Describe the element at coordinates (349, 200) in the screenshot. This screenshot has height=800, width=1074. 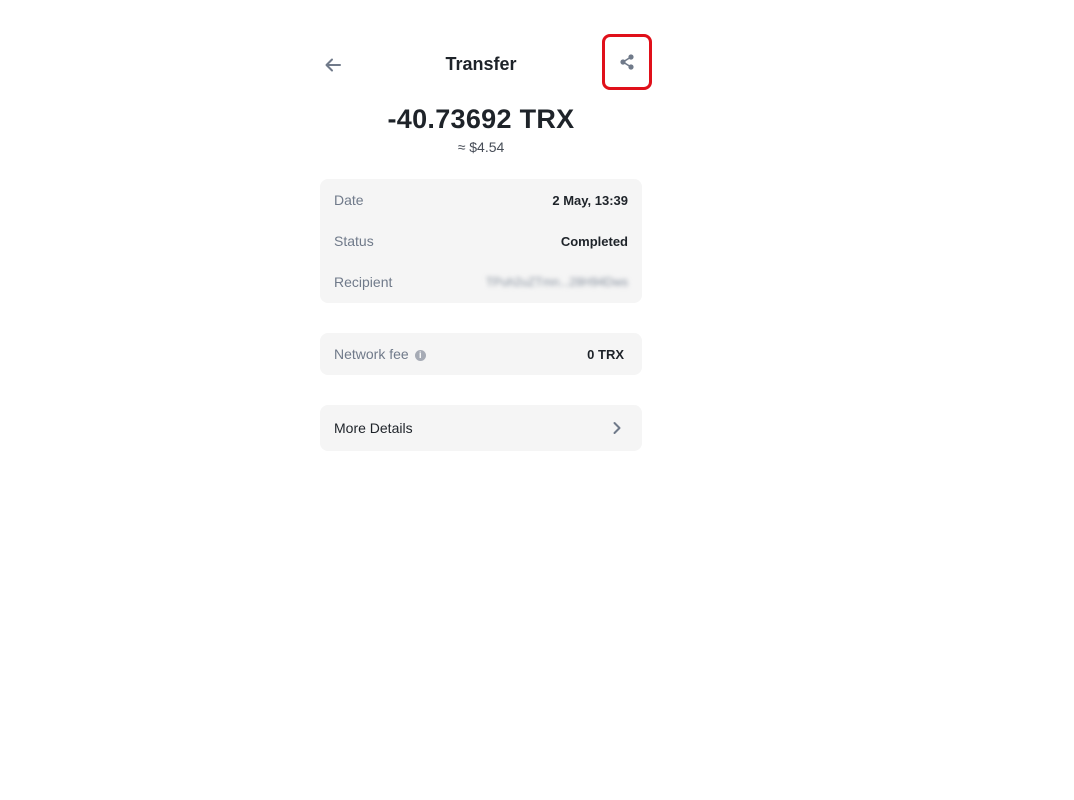
I see `date-label: Date` at that location.